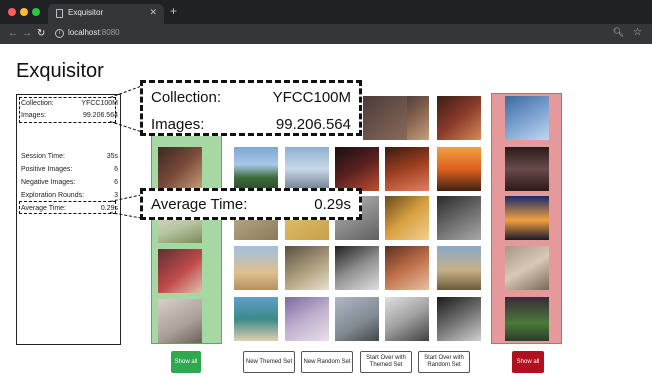 The width and height of the screenshot is (652, 379). I want to click on browser-tab: Exquisitor ✕, so click(106, 14).